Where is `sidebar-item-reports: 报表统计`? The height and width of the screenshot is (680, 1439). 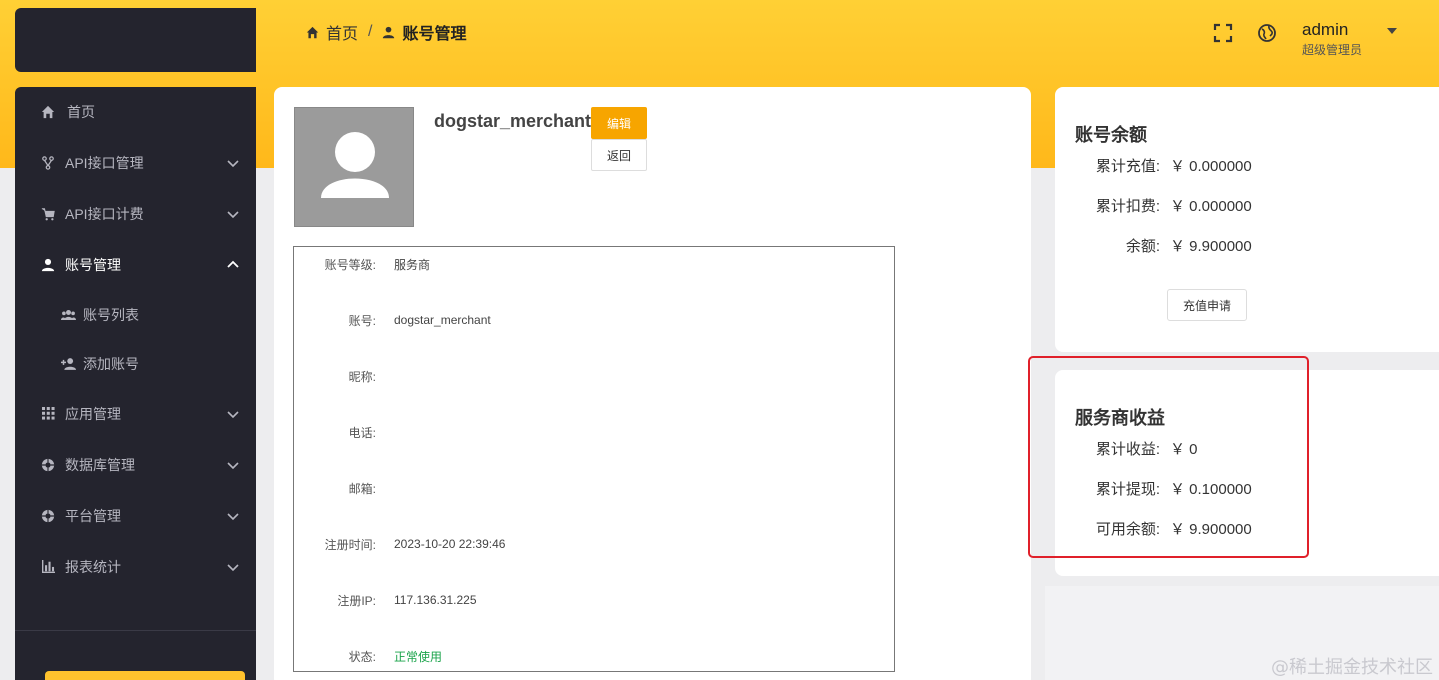
sidebar-item-reports: 报表统计 is located at coordinates (135, 566).